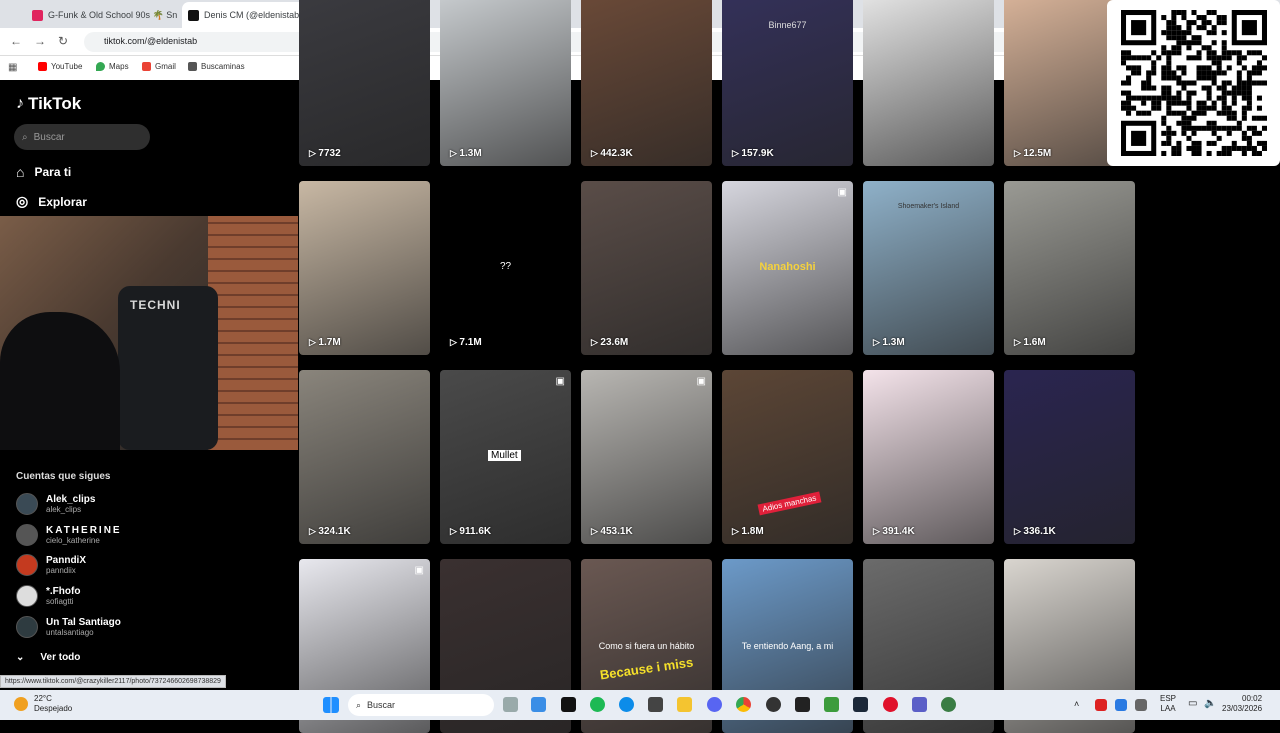 The height and width of the screenshot is (733, 1280). What do you see at coordinates (773, 704) in the screenshot?
I see `settings-icon` at bounding box center [773, 704].